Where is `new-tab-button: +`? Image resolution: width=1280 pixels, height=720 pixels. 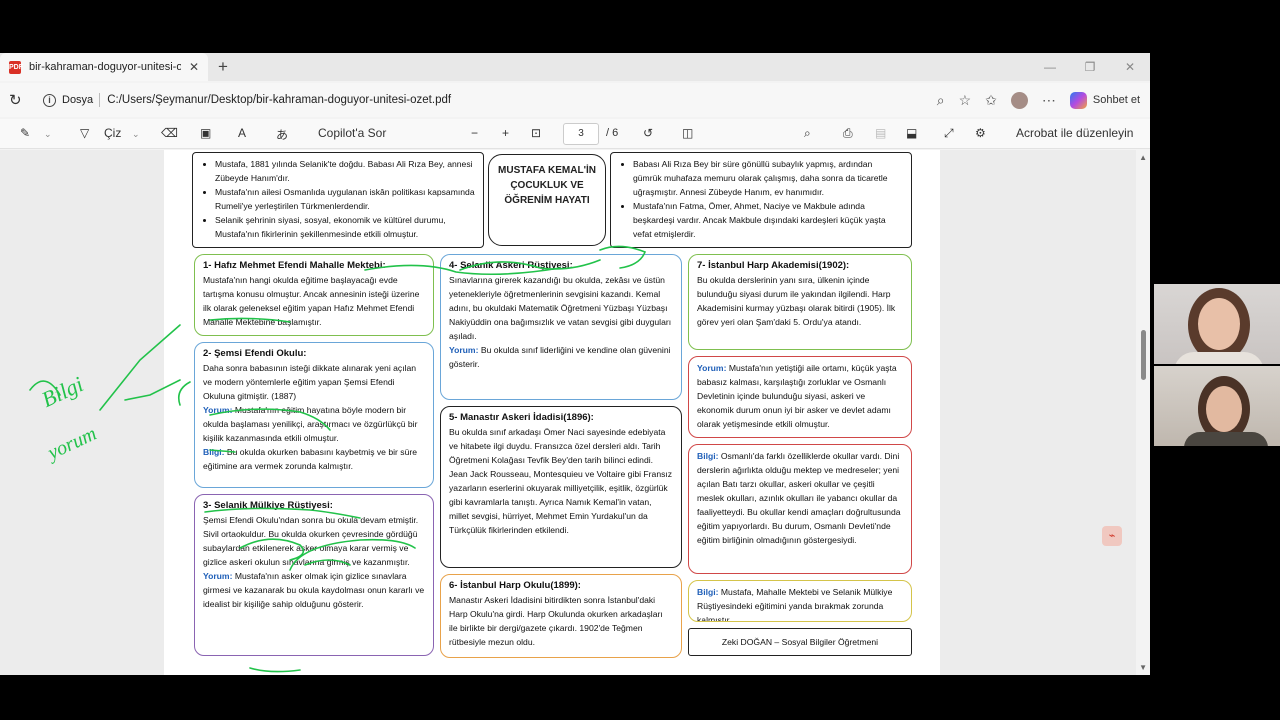 new-tab-button: + is located at coordinates (223, 67).